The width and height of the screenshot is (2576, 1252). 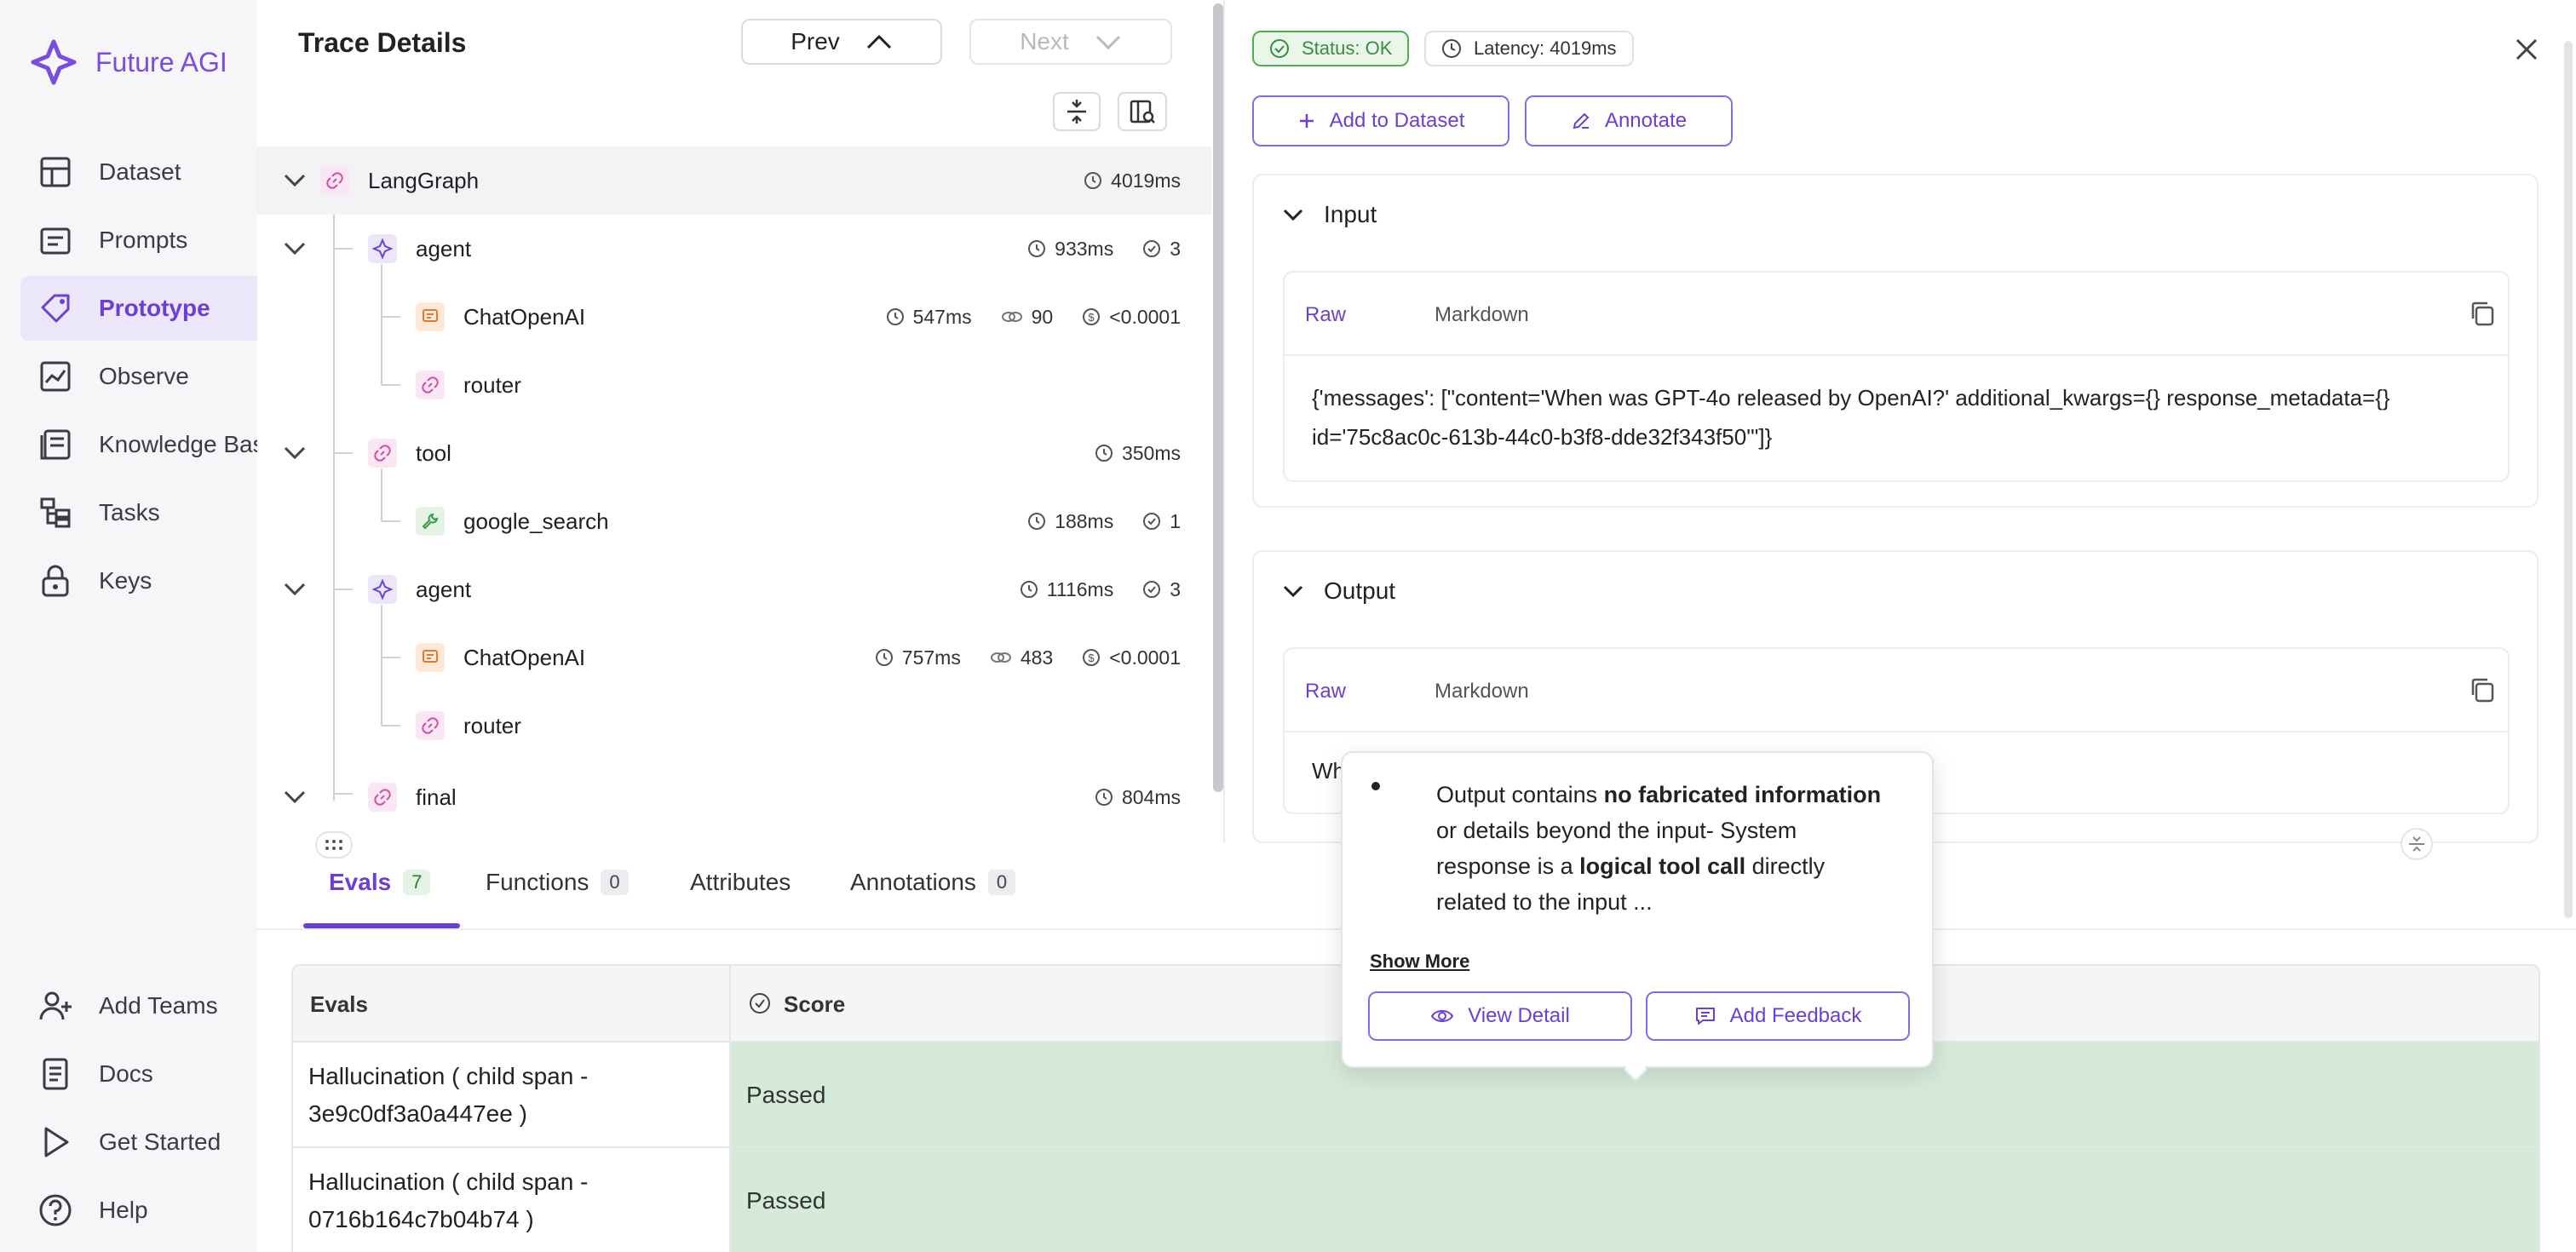 What do you see at coordinates (1338, 591) in the screenshot?
I see `output-section-header: Output` at bounding box center [1338, 591].